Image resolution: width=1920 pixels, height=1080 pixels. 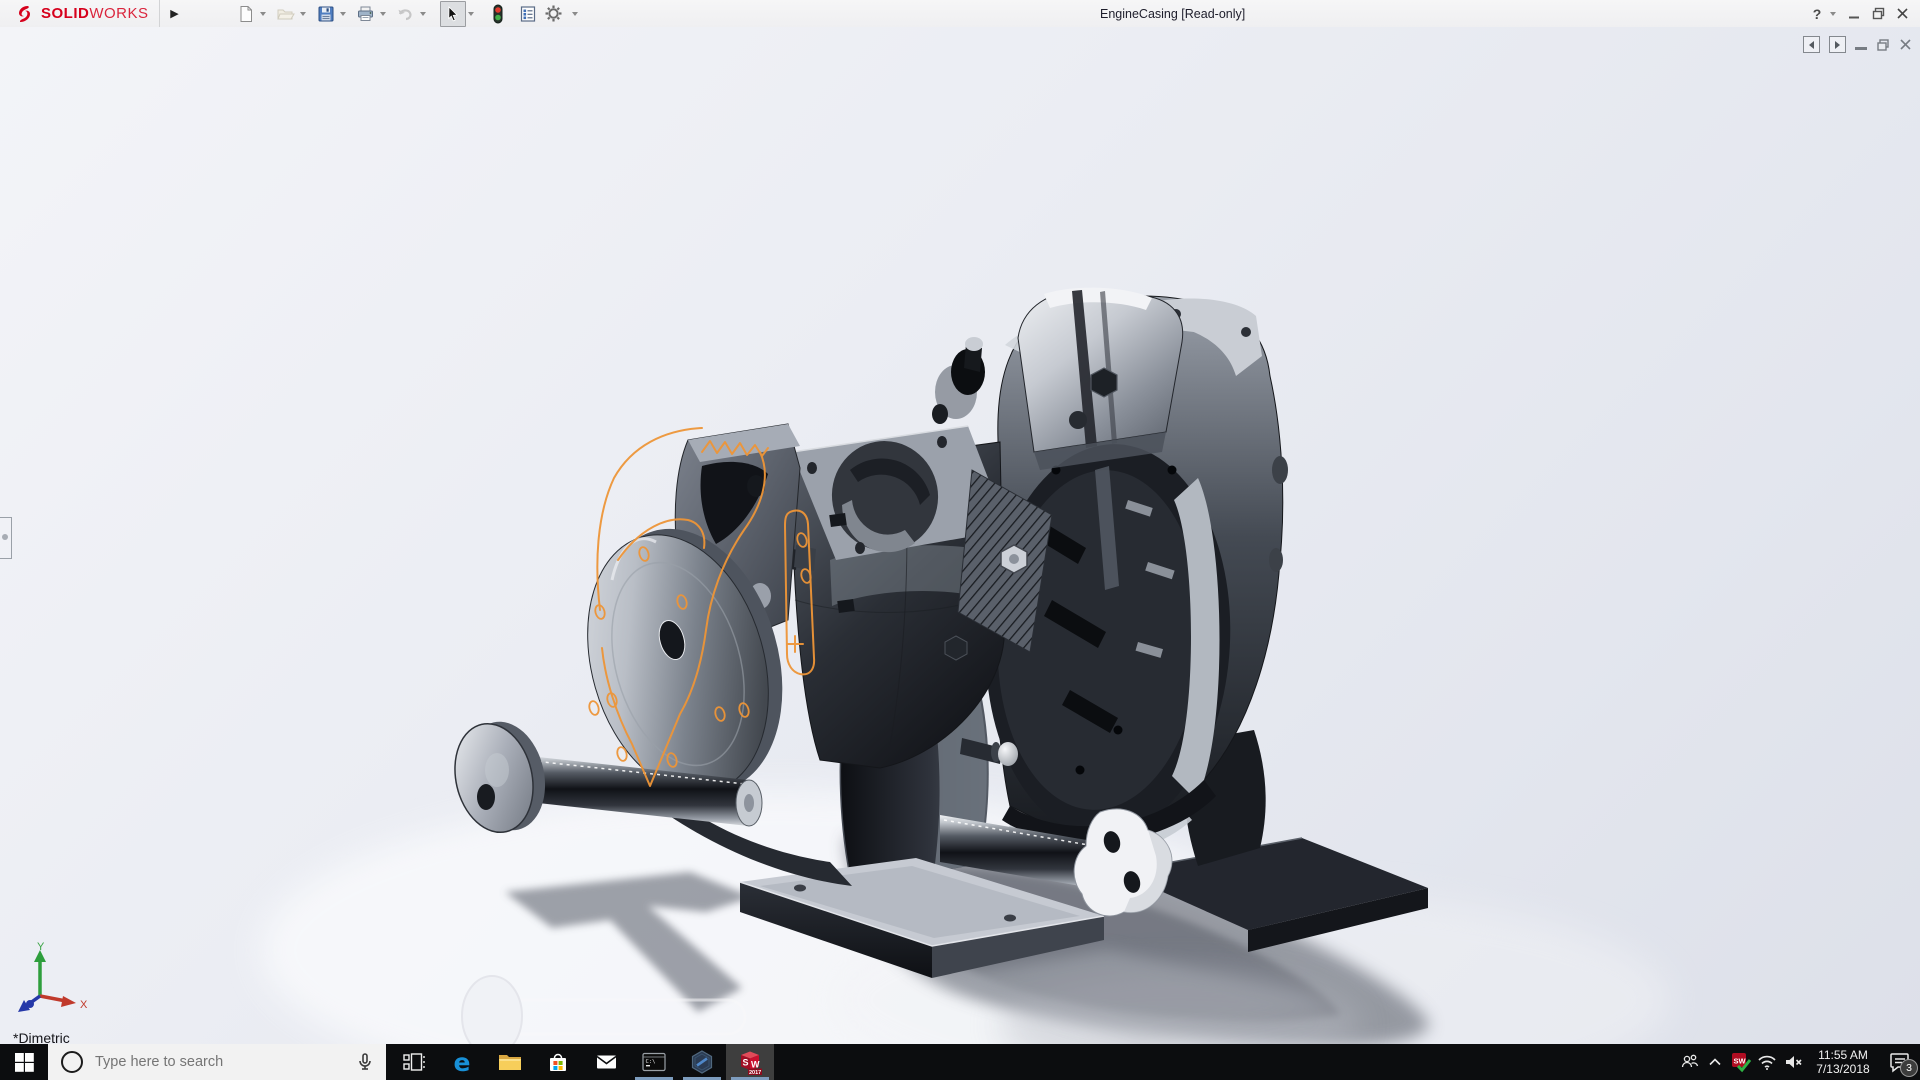 I want to click on task-view-button, so click(x=414, y=1062).